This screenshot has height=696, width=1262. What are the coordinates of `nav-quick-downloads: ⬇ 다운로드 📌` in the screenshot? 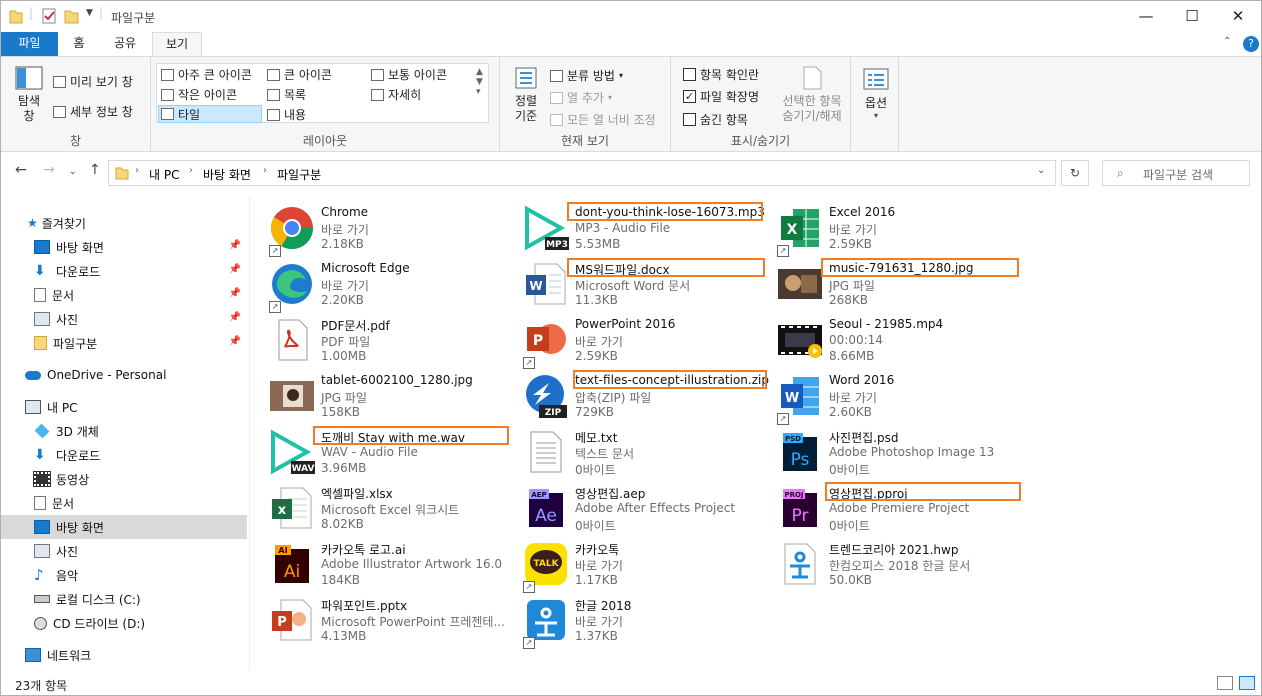 It's located at (124, 271).